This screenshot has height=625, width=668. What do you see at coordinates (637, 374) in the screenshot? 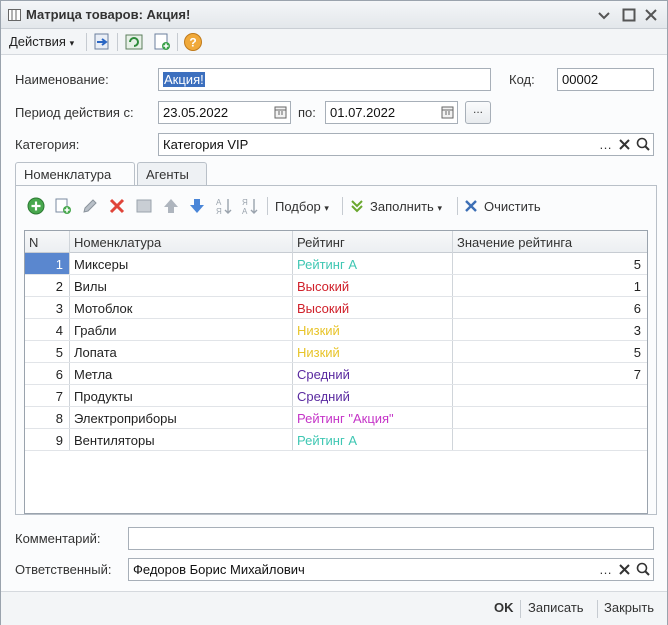
I see `rating-value-cell: 7` at bounding box center [637, 374].